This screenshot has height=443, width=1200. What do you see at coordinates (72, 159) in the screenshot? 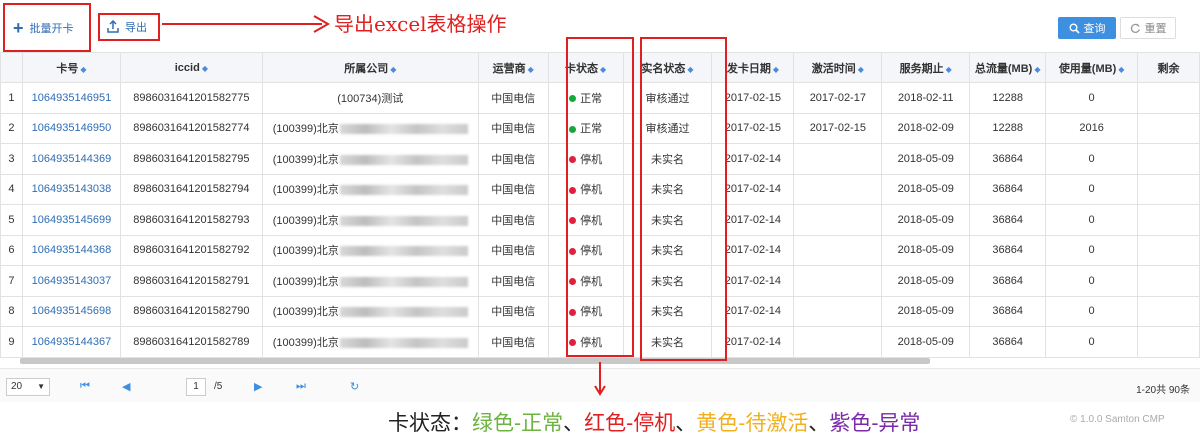
I see `card-number-link: 1064935144369` at bounding box center [72, 159].